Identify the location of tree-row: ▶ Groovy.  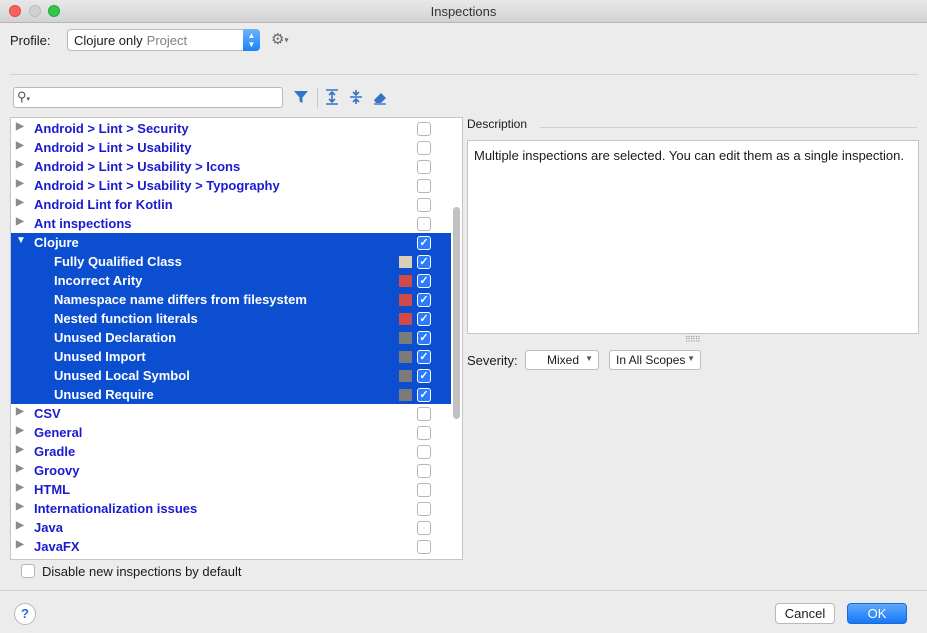
(231, 470).